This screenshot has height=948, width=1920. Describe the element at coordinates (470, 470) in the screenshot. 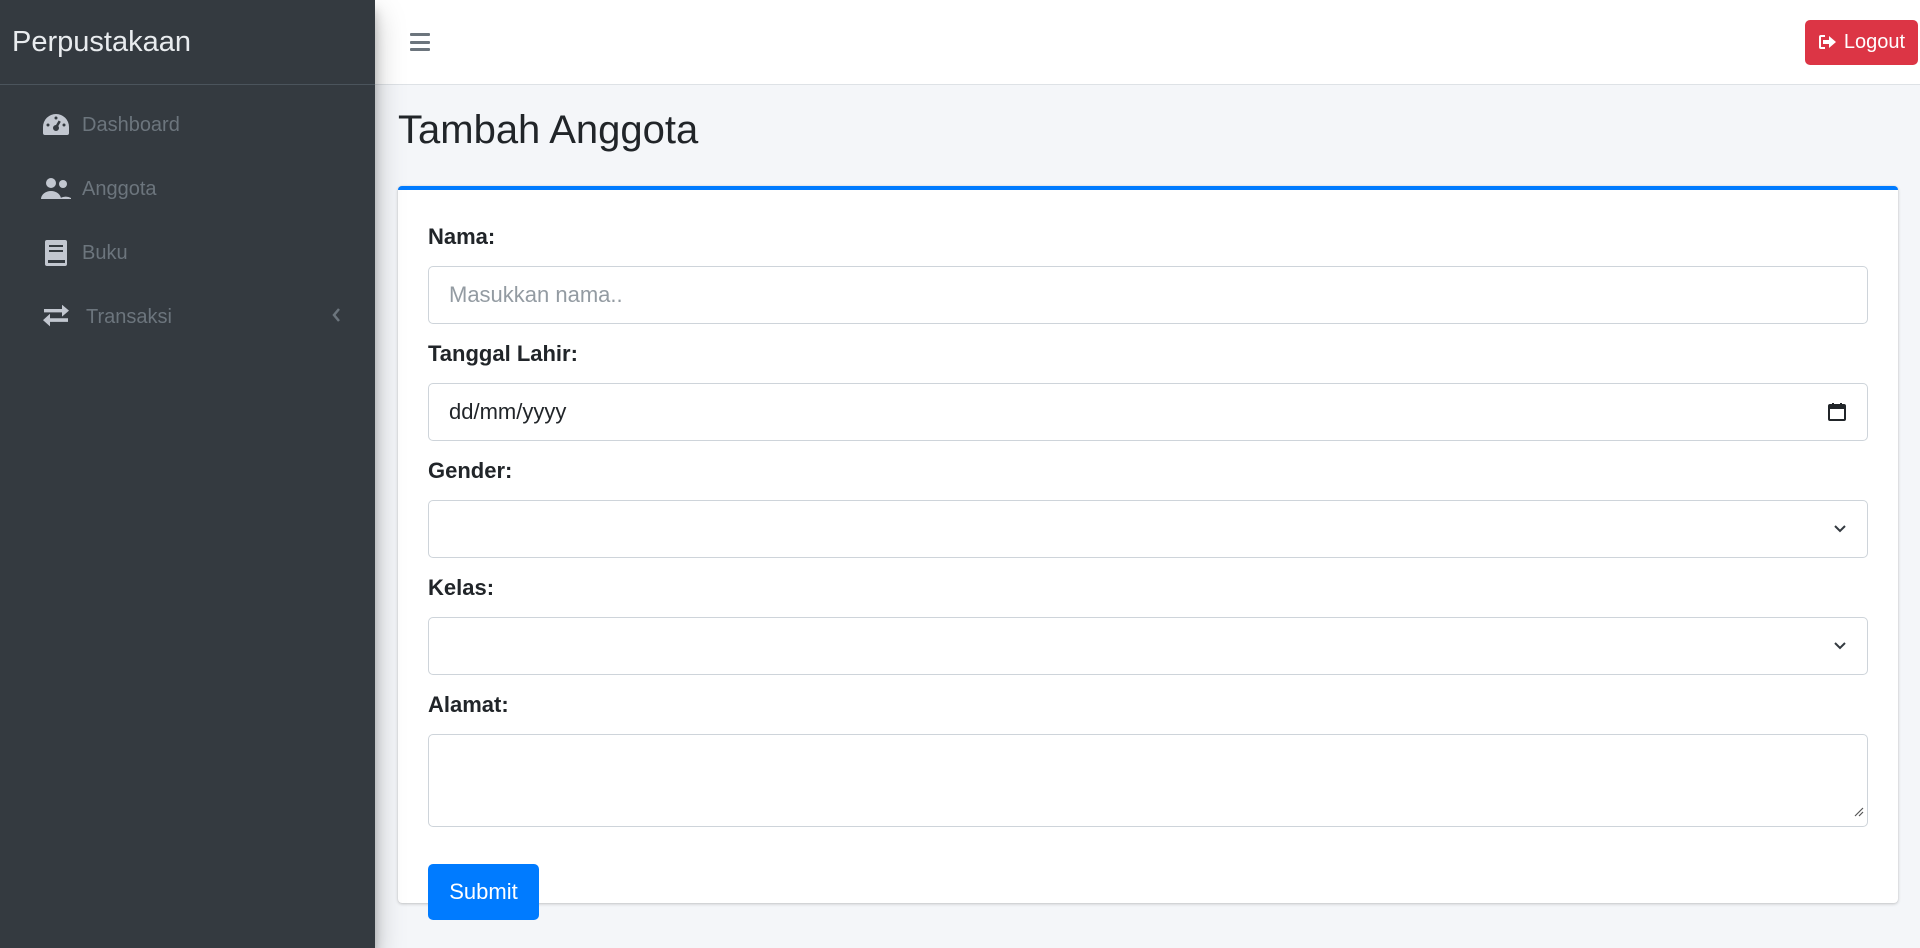

I see `gender-label: Gender:` at that location.